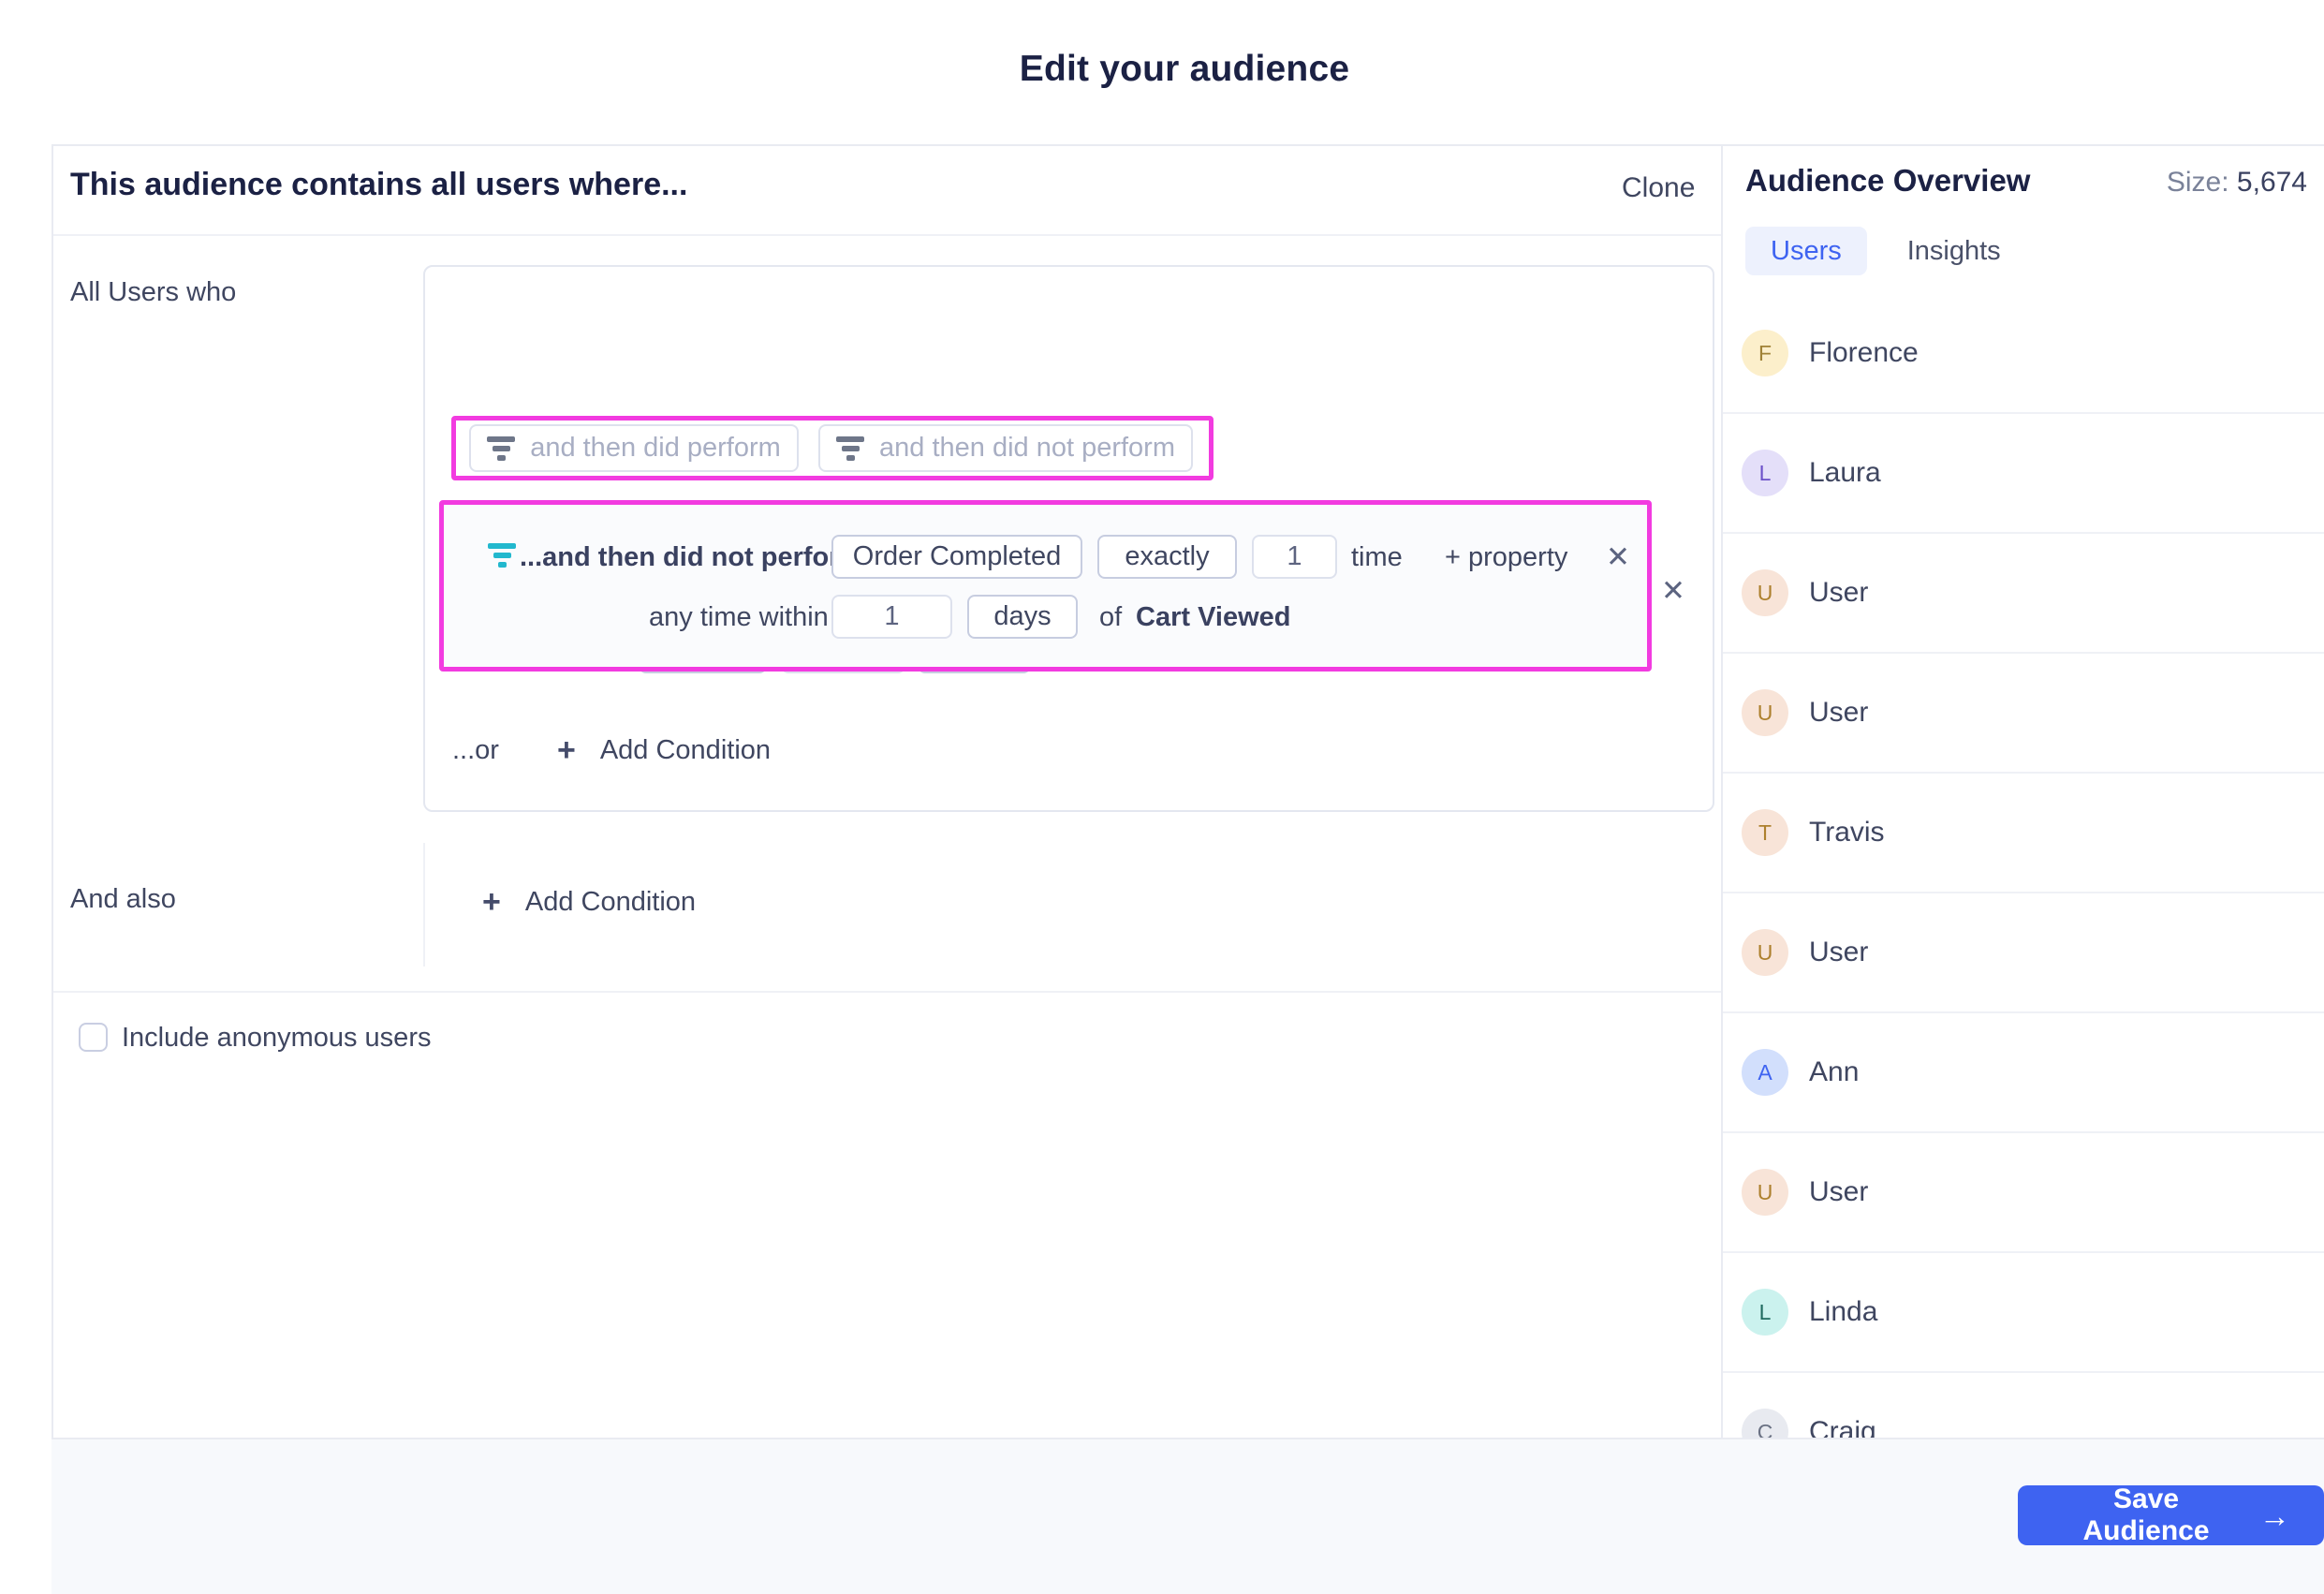 The image size is (2324, 1594). I want to click on or-label: ...or, so click(475, 749).